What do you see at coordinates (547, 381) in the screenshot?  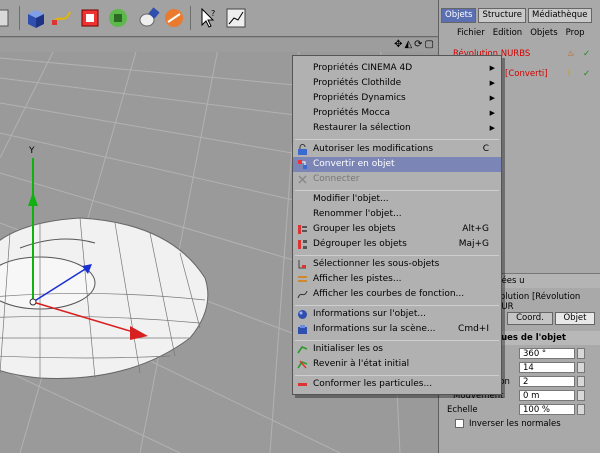 I see `isoparm-field: 2` at bounding box center [547, 381].